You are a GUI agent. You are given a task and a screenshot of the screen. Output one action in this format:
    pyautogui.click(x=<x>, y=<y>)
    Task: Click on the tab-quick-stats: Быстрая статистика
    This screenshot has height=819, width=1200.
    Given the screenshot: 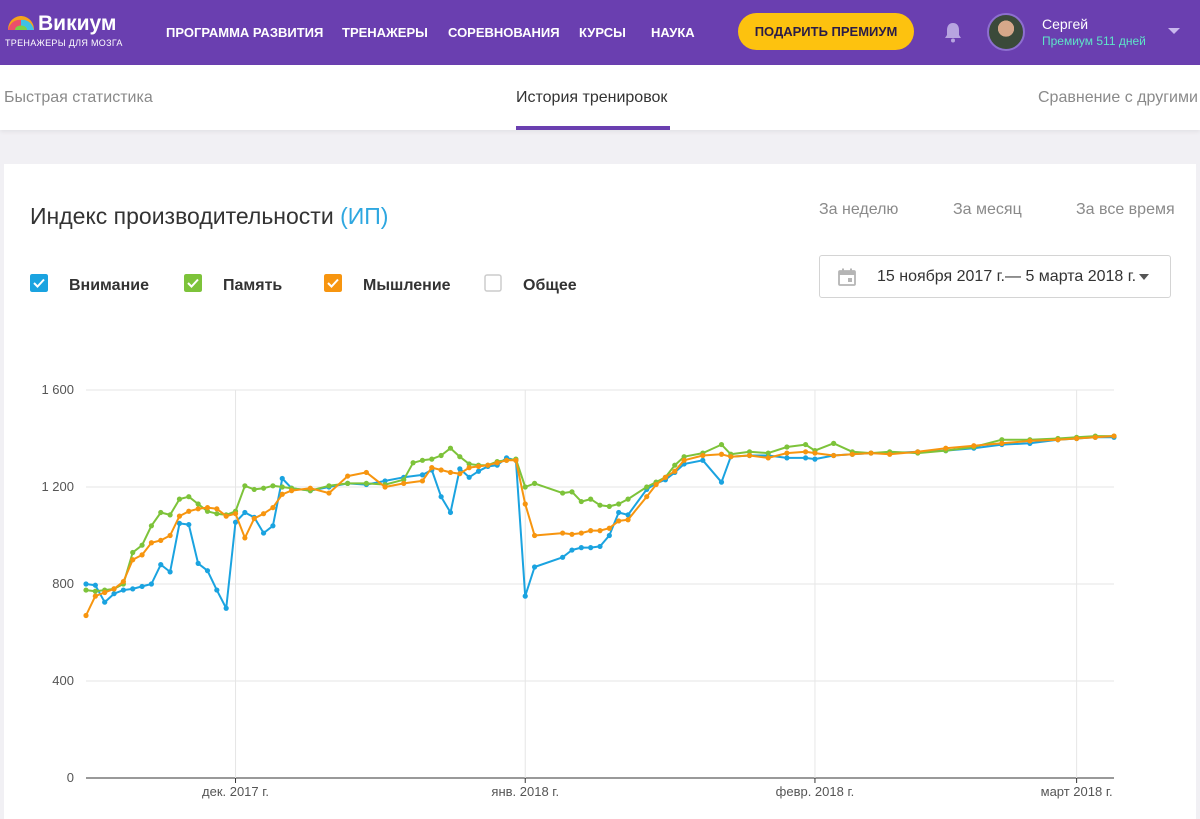 What is the action you would take?
    pyautogui.click(x=78, y=98)
    